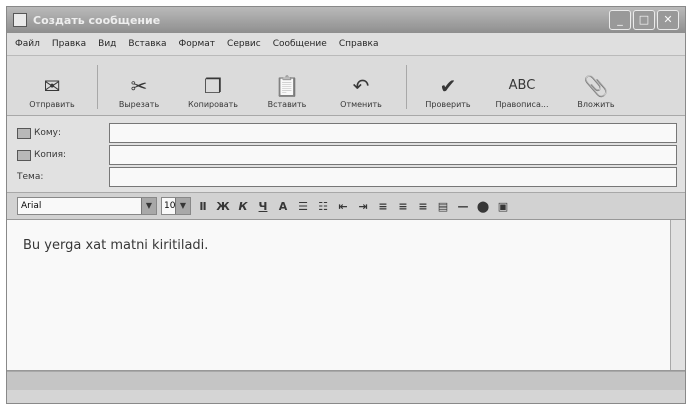 Image resolution: width=690 pixels, height=406 pixels. What do you see at coordinates (116, 245) in the screenshot?
I see `body-text: Bu yerga xat matni kiritiladi.` at bounding box center [116, 245].